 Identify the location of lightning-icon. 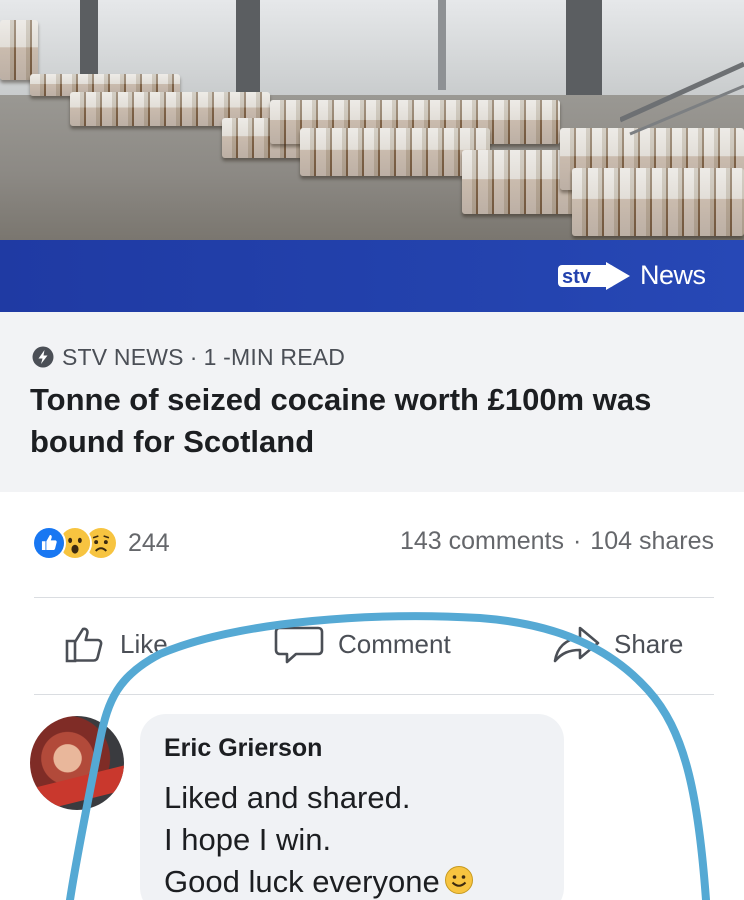
(43, 357).